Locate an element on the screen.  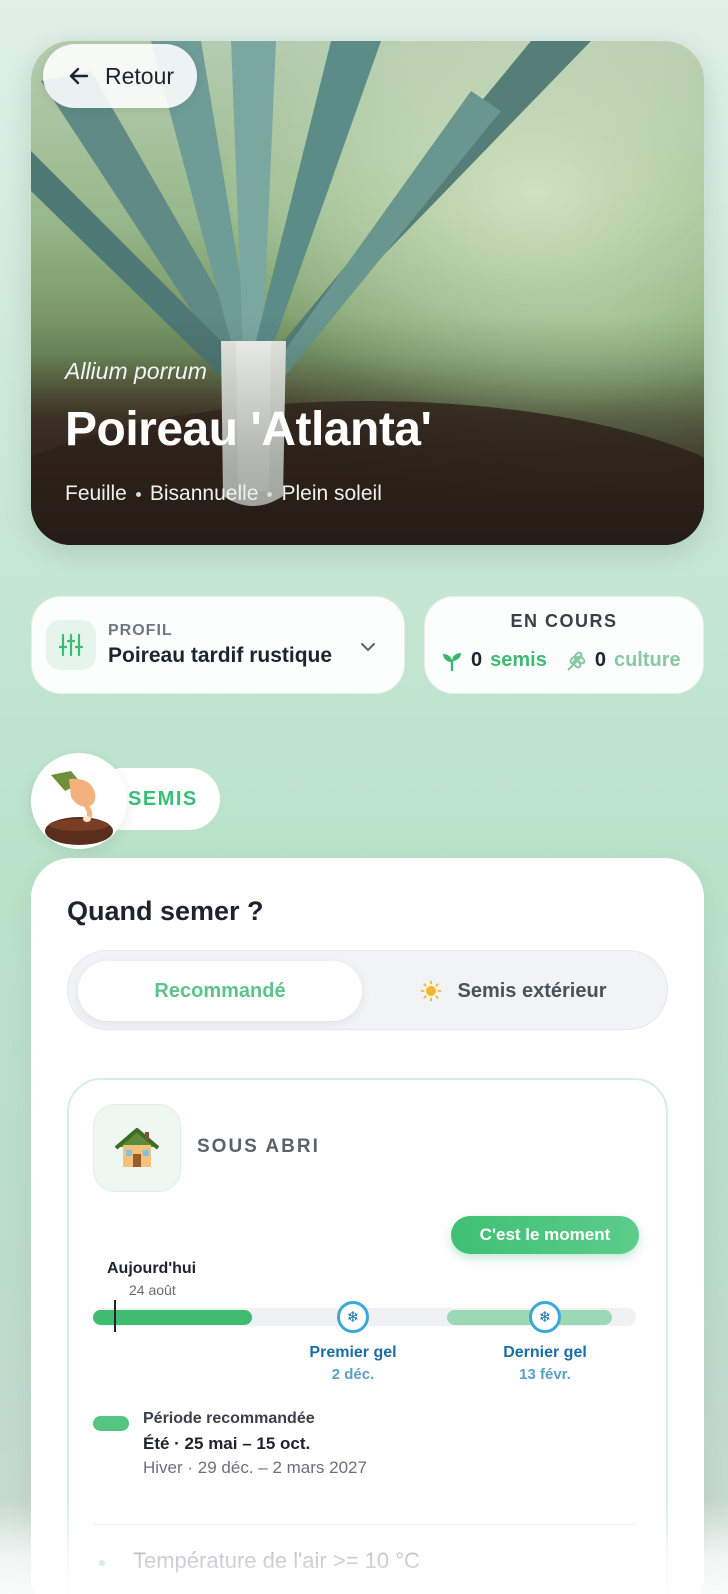
tag-cycle: Bisannuelle is located at coordinates (204, 493).